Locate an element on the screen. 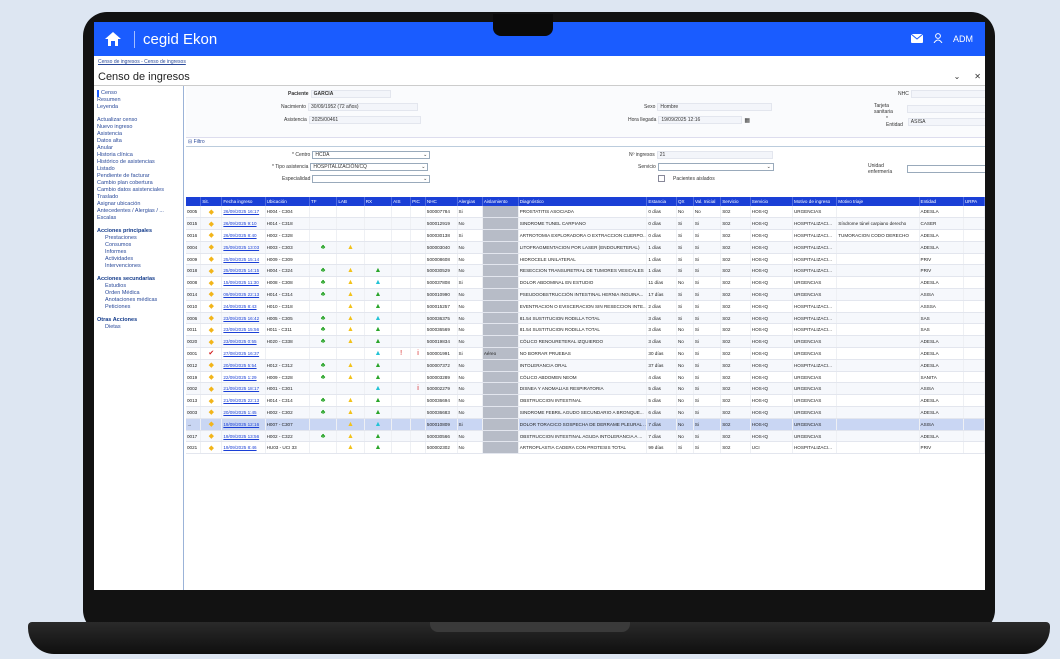  sidebar-action-11: Traslado is located at coordinates (138, 197).